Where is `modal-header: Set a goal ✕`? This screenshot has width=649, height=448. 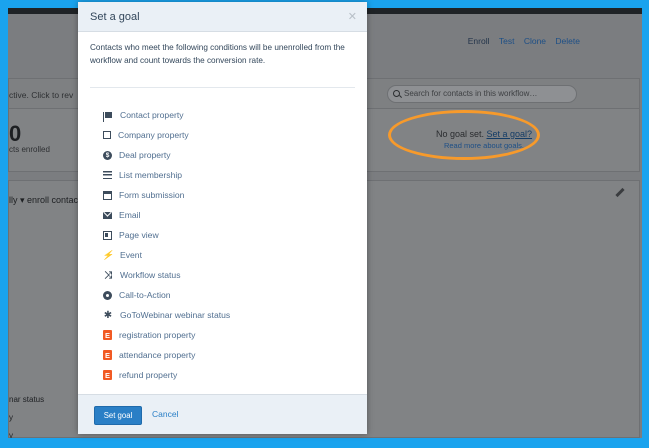 modal-header: Set a goal ✕ is located at coordinates (222, 17).